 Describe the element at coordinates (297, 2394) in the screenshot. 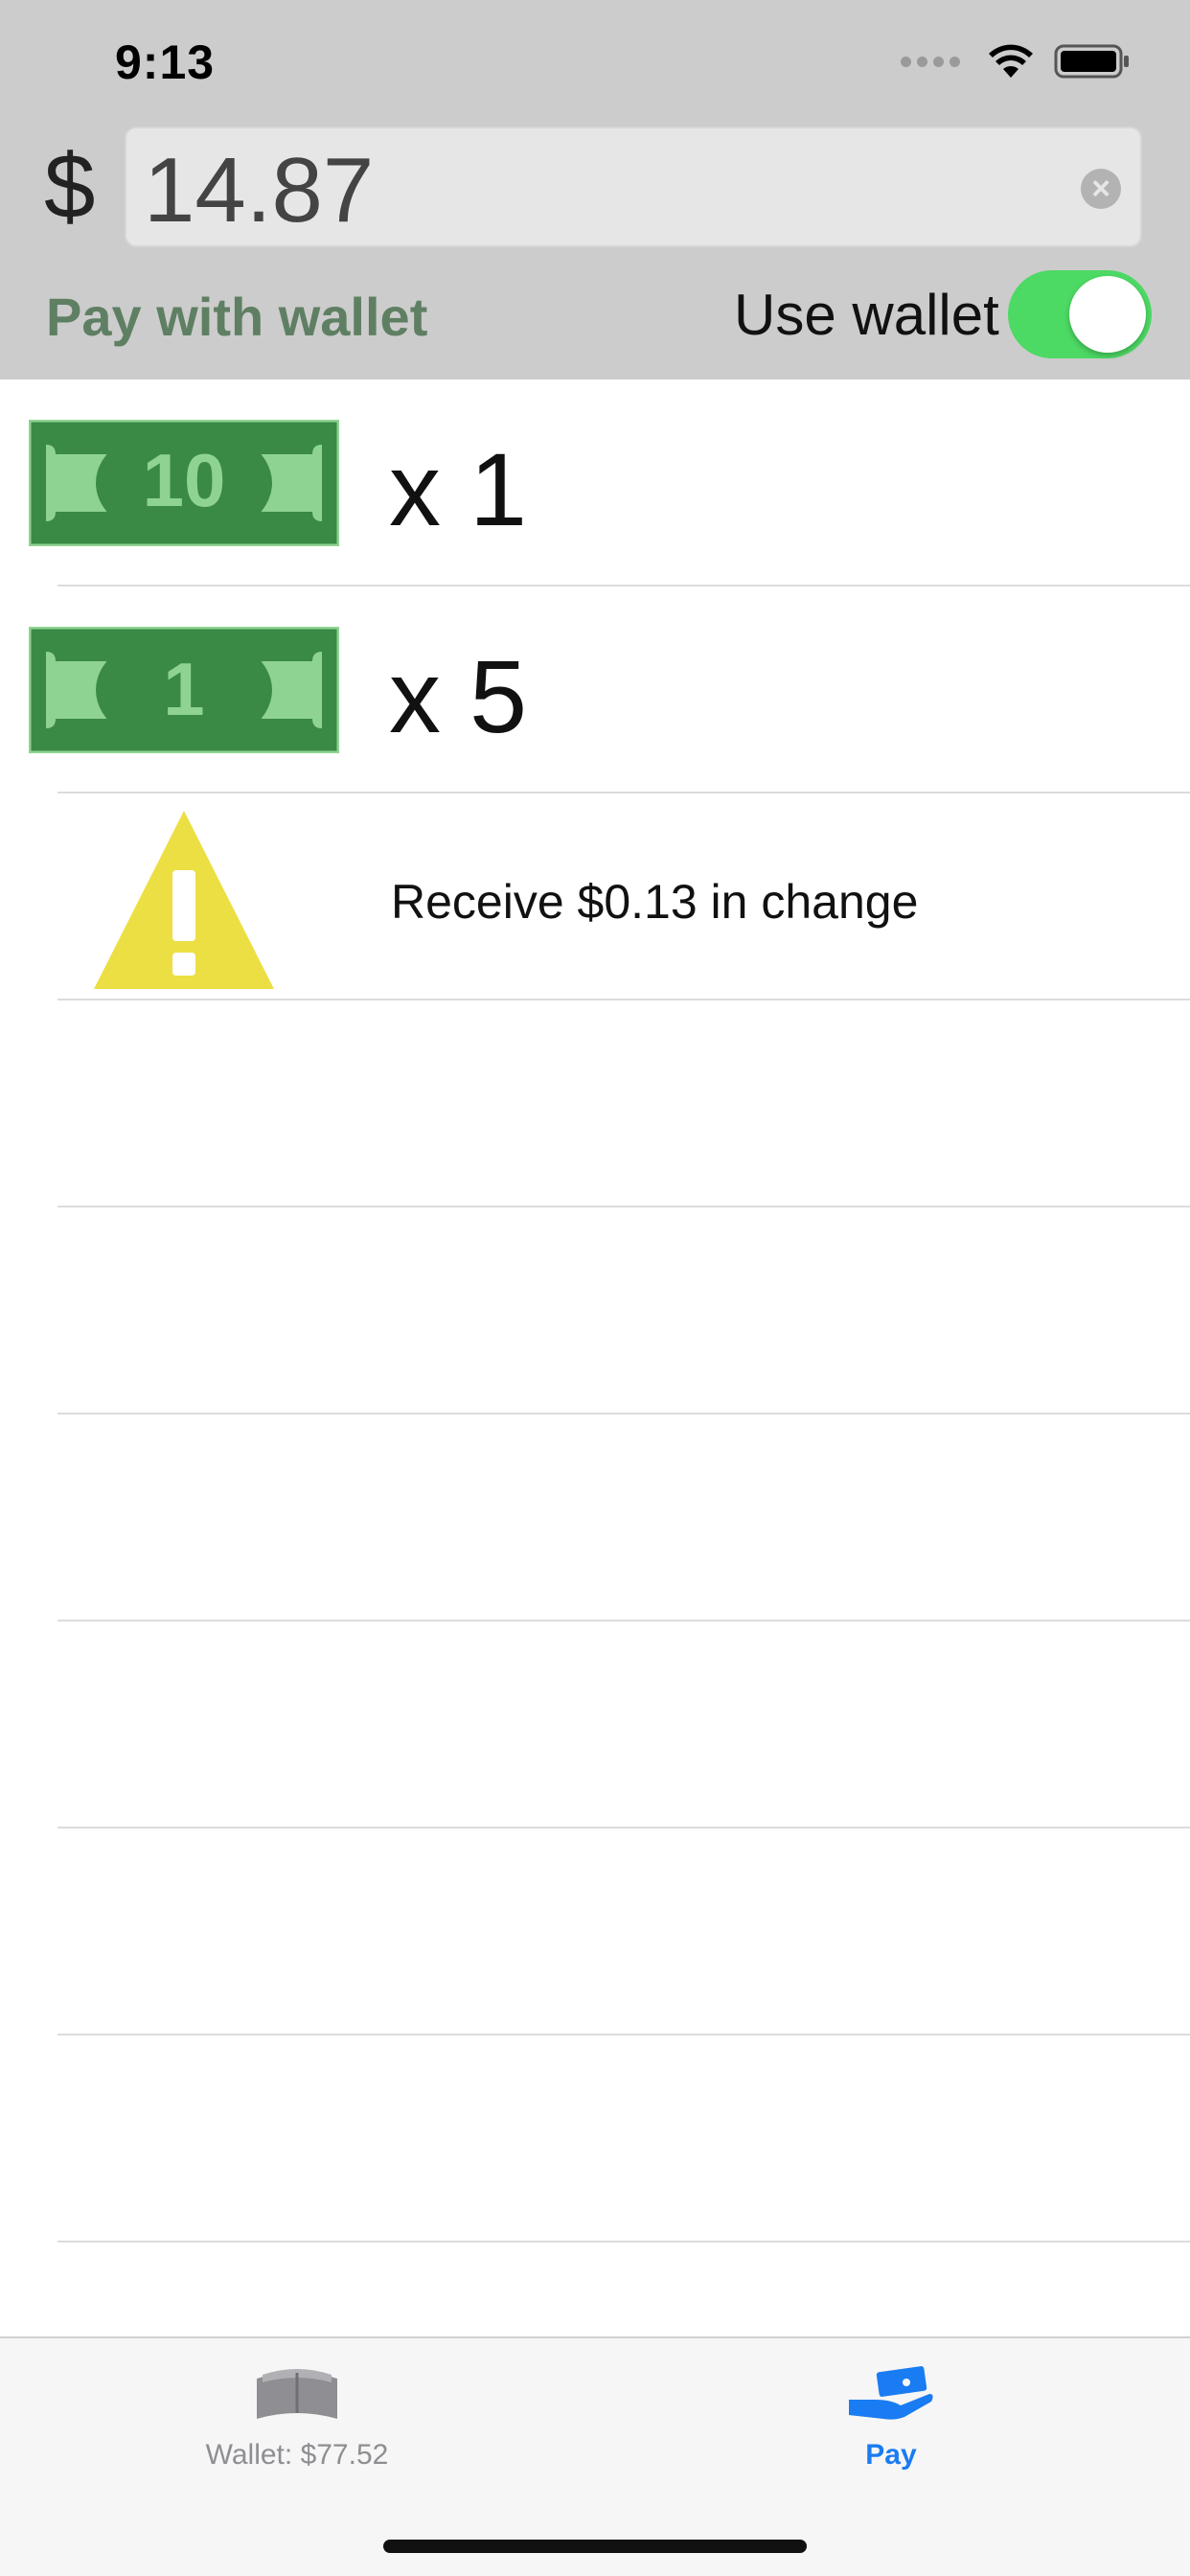

I see `wallet-icon` at that location.